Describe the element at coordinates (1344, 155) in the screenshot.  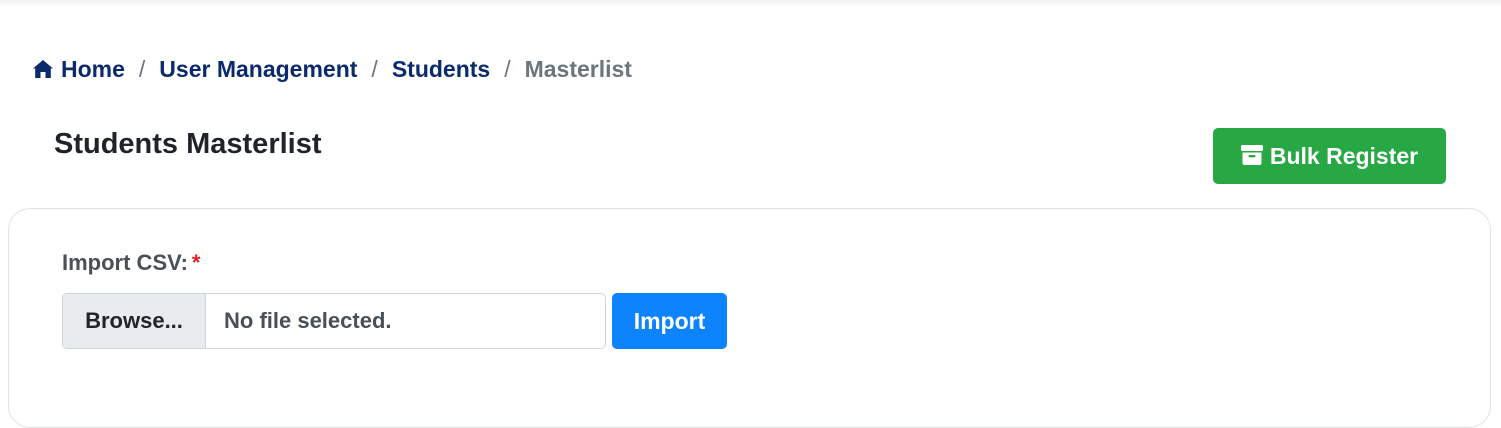
I see `bulk-register-label: Bulk Register` at that location.